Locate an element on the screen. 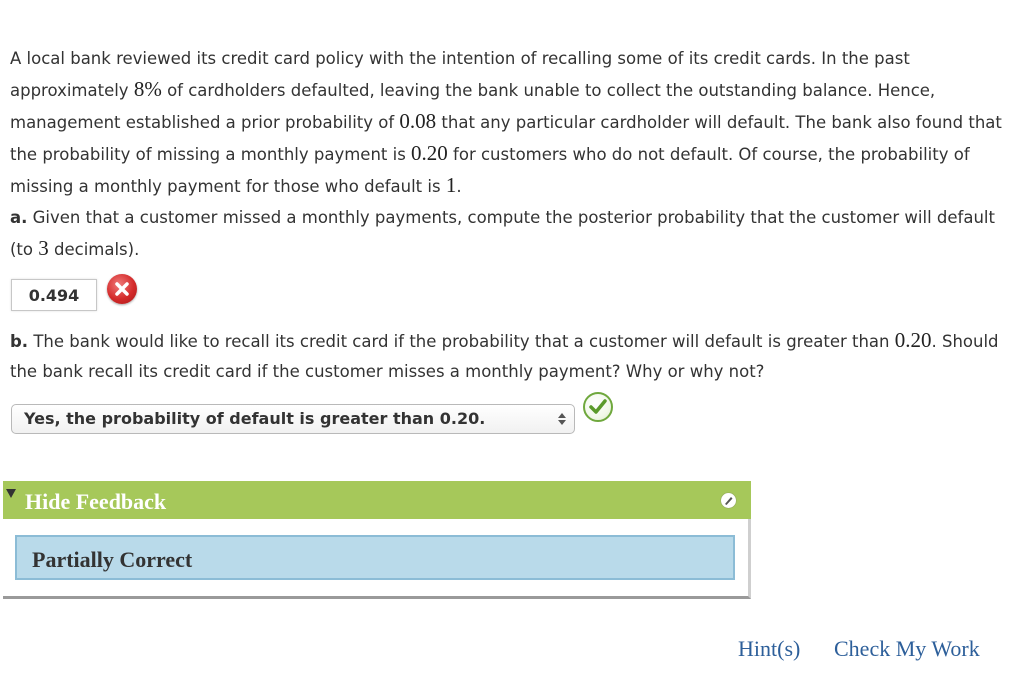 Image resolution: width=1024 pixels, height=694 pixels. intro-value-2: 0.08 is located at coordinates (418, 121).